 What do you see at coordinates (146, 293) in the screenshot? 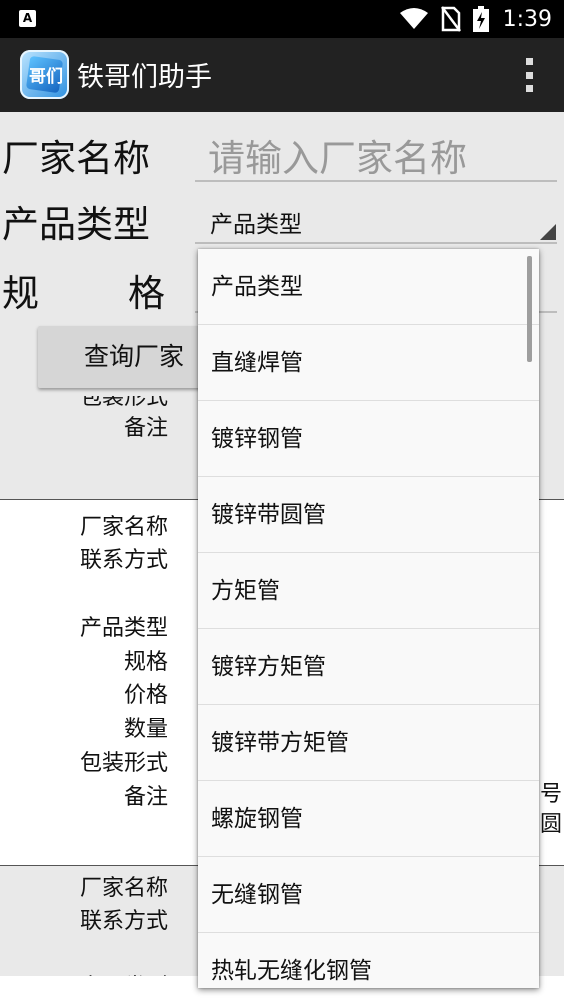
I see `spec-label-part2: 格` at bounding box center [146, 293].